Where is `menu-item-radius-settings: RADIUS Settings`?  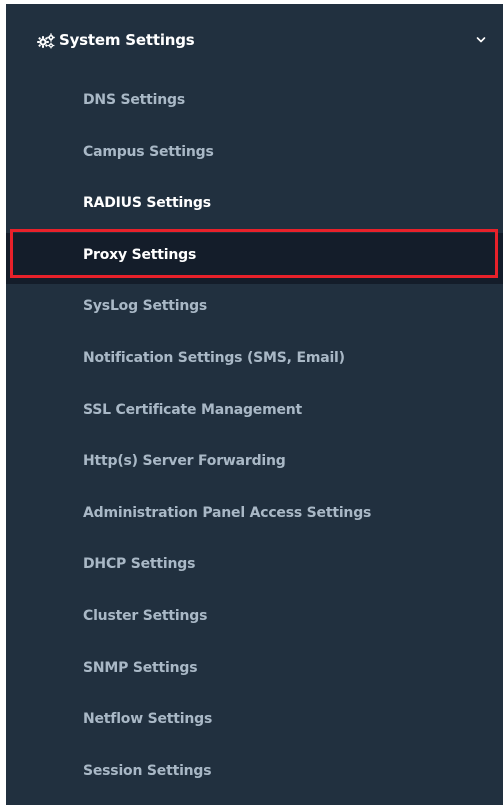 menu-item-radius-settings: RADIUS Settings is located at coordinates (254, 207).